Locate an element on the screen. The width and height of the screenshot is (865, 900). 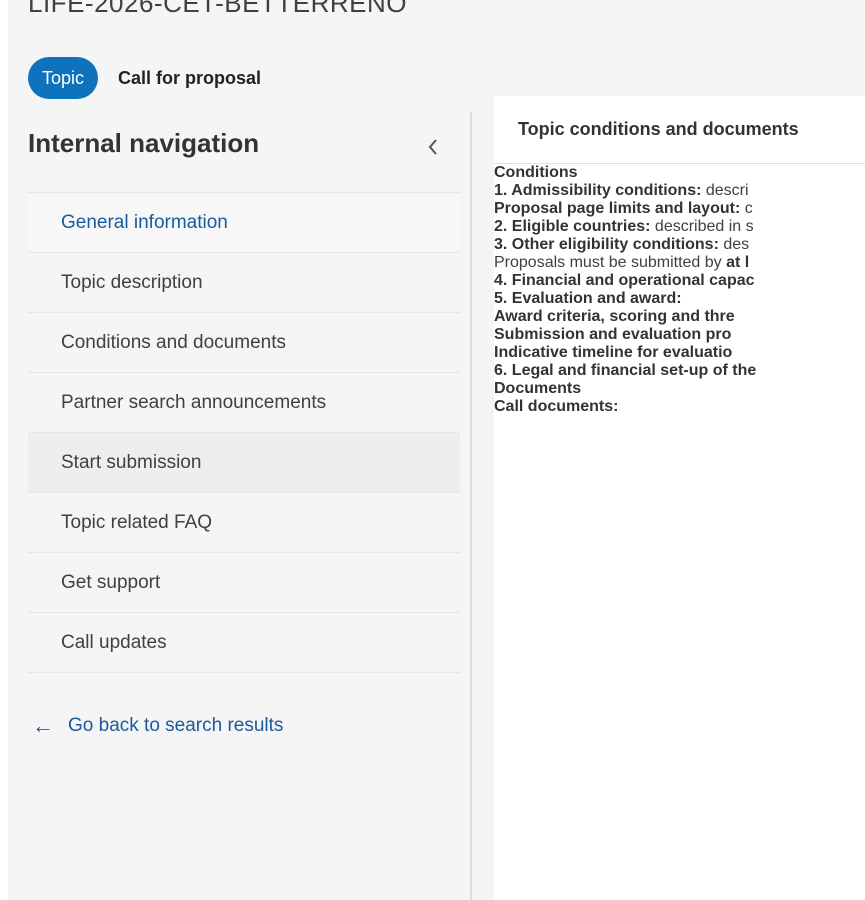
condition-evaluation-award: 5. Evaluation and award: is located at coordinates (588, 298).